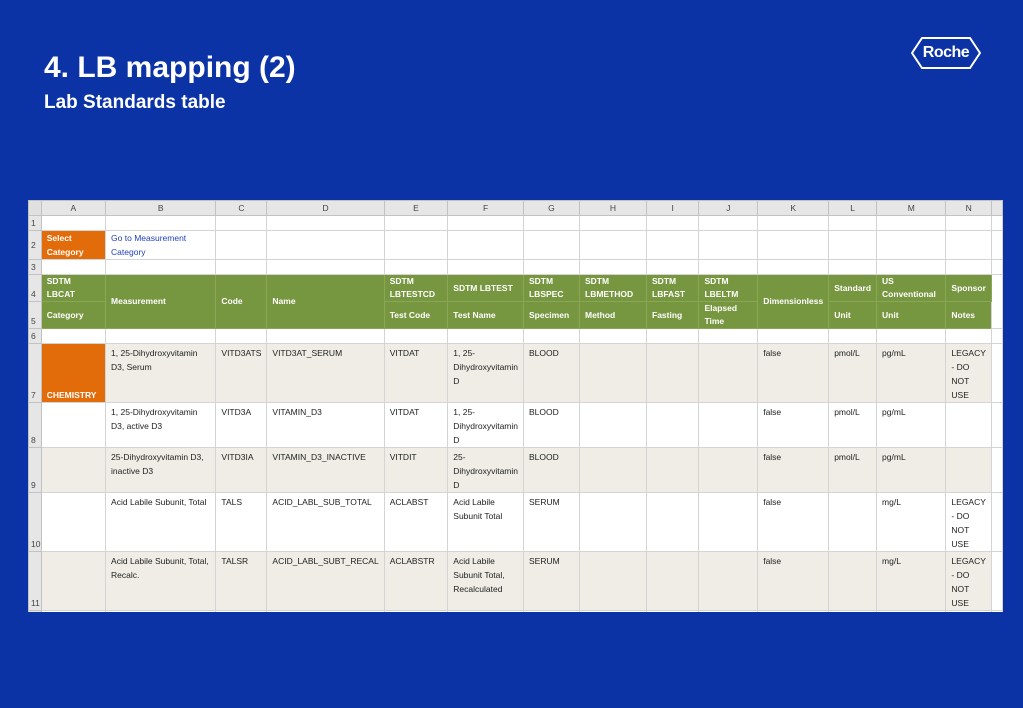 This screenshot has width=1023, height=708. Describe the element at coordinates (73, 288) in the screenshot. I see `header-cell: SDTM LBCAT` at that location.